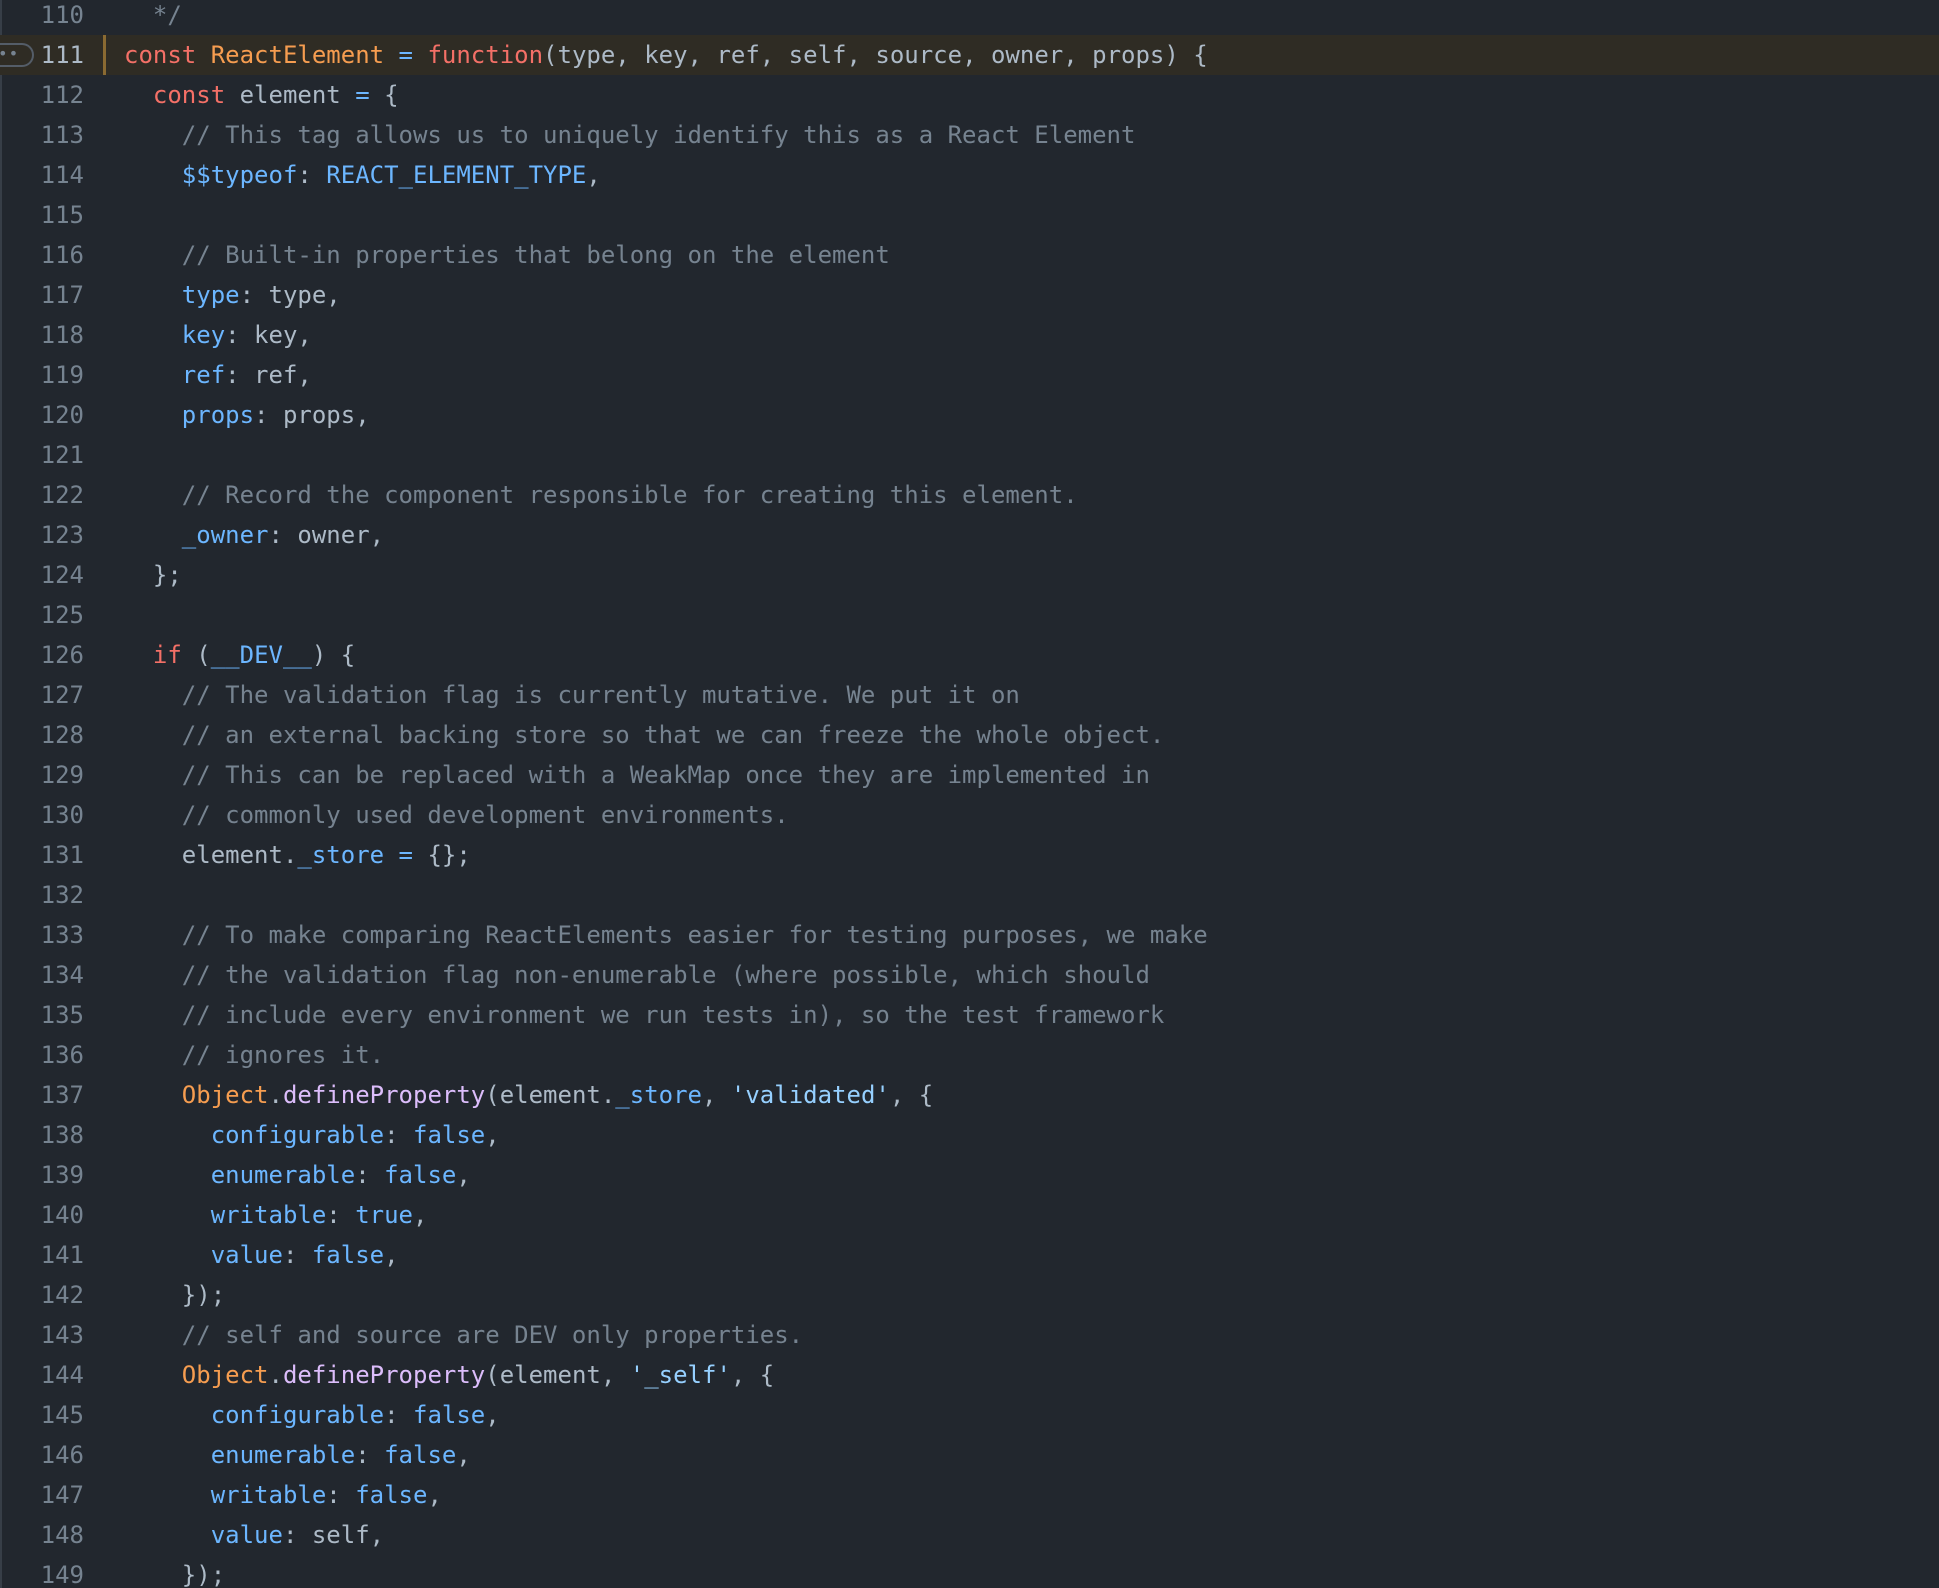 This screenshot has height=1588, width=1939. Describe the element at coordinates (969, 895) in the screenshot. I see `code-line: 132` at that location.